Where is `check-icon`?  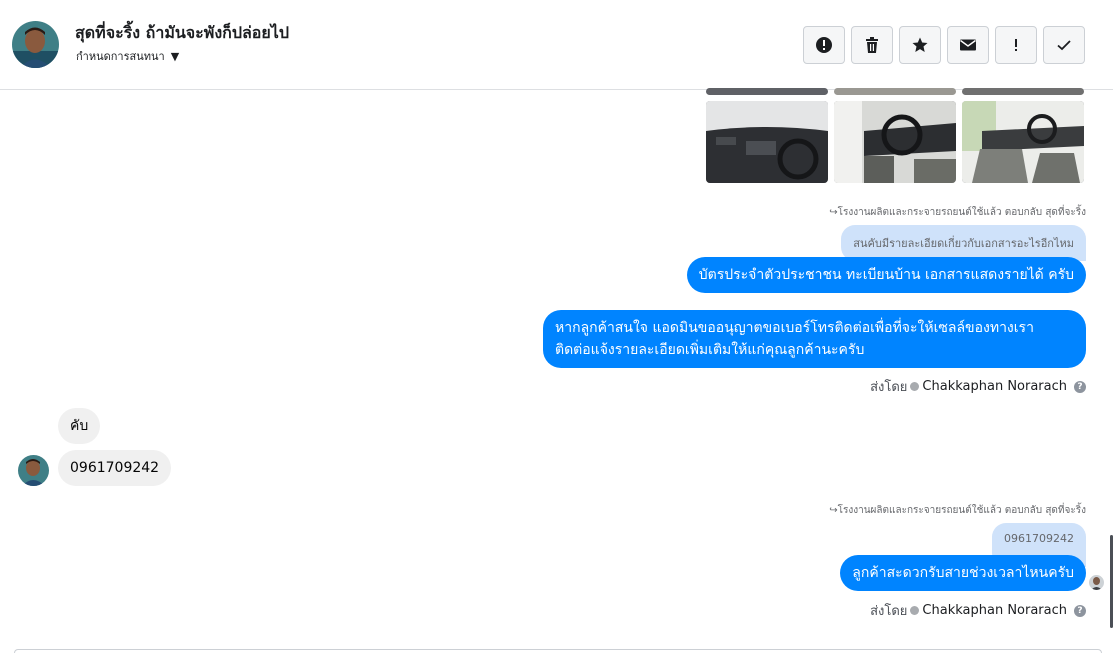 check-icon is located at coordinates (1064, 45).